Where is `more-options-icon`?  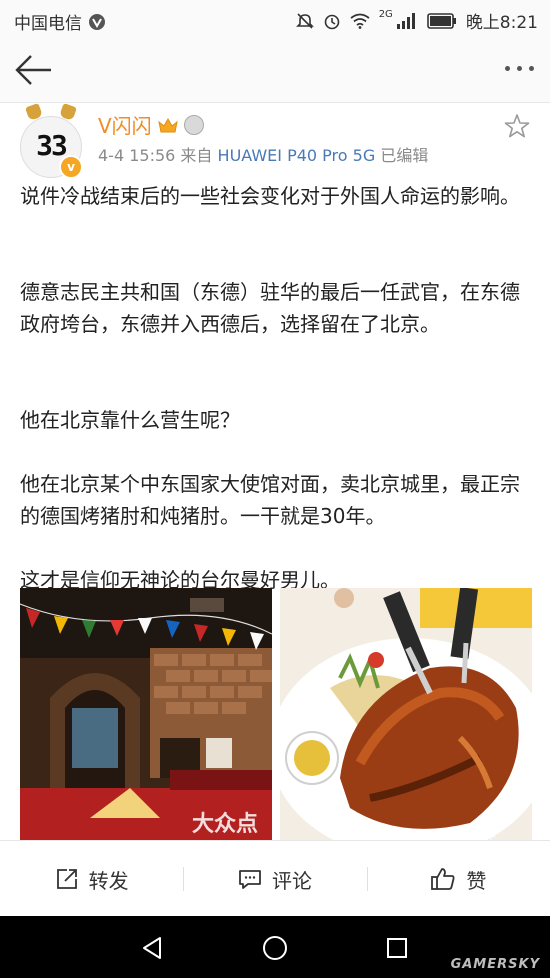
more-options-icon is located at coordinates (519, 68).